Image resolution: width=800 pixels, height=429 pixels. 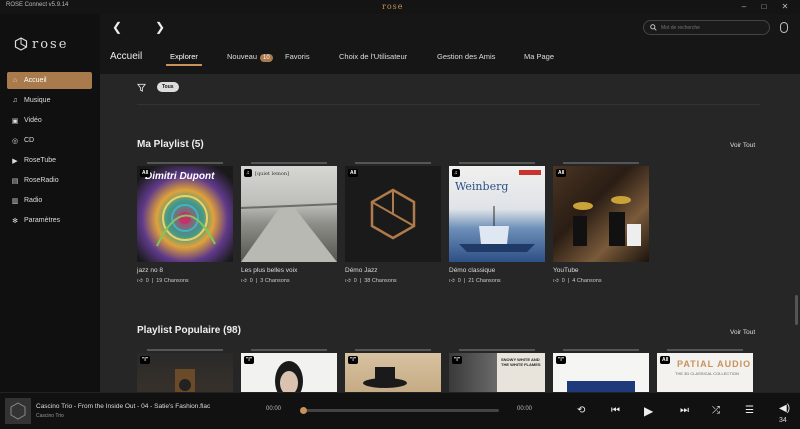 What do you see at coordinates (248, 173) in the screenshot?
I see `cover-tag: ♫` at bounding box center [248, 173].